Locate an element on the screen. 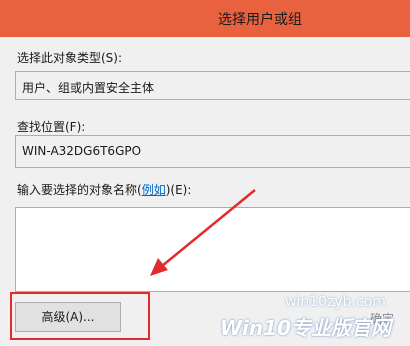 The image size is (410, 346). arrow-head is located at coordinates (159, 267).